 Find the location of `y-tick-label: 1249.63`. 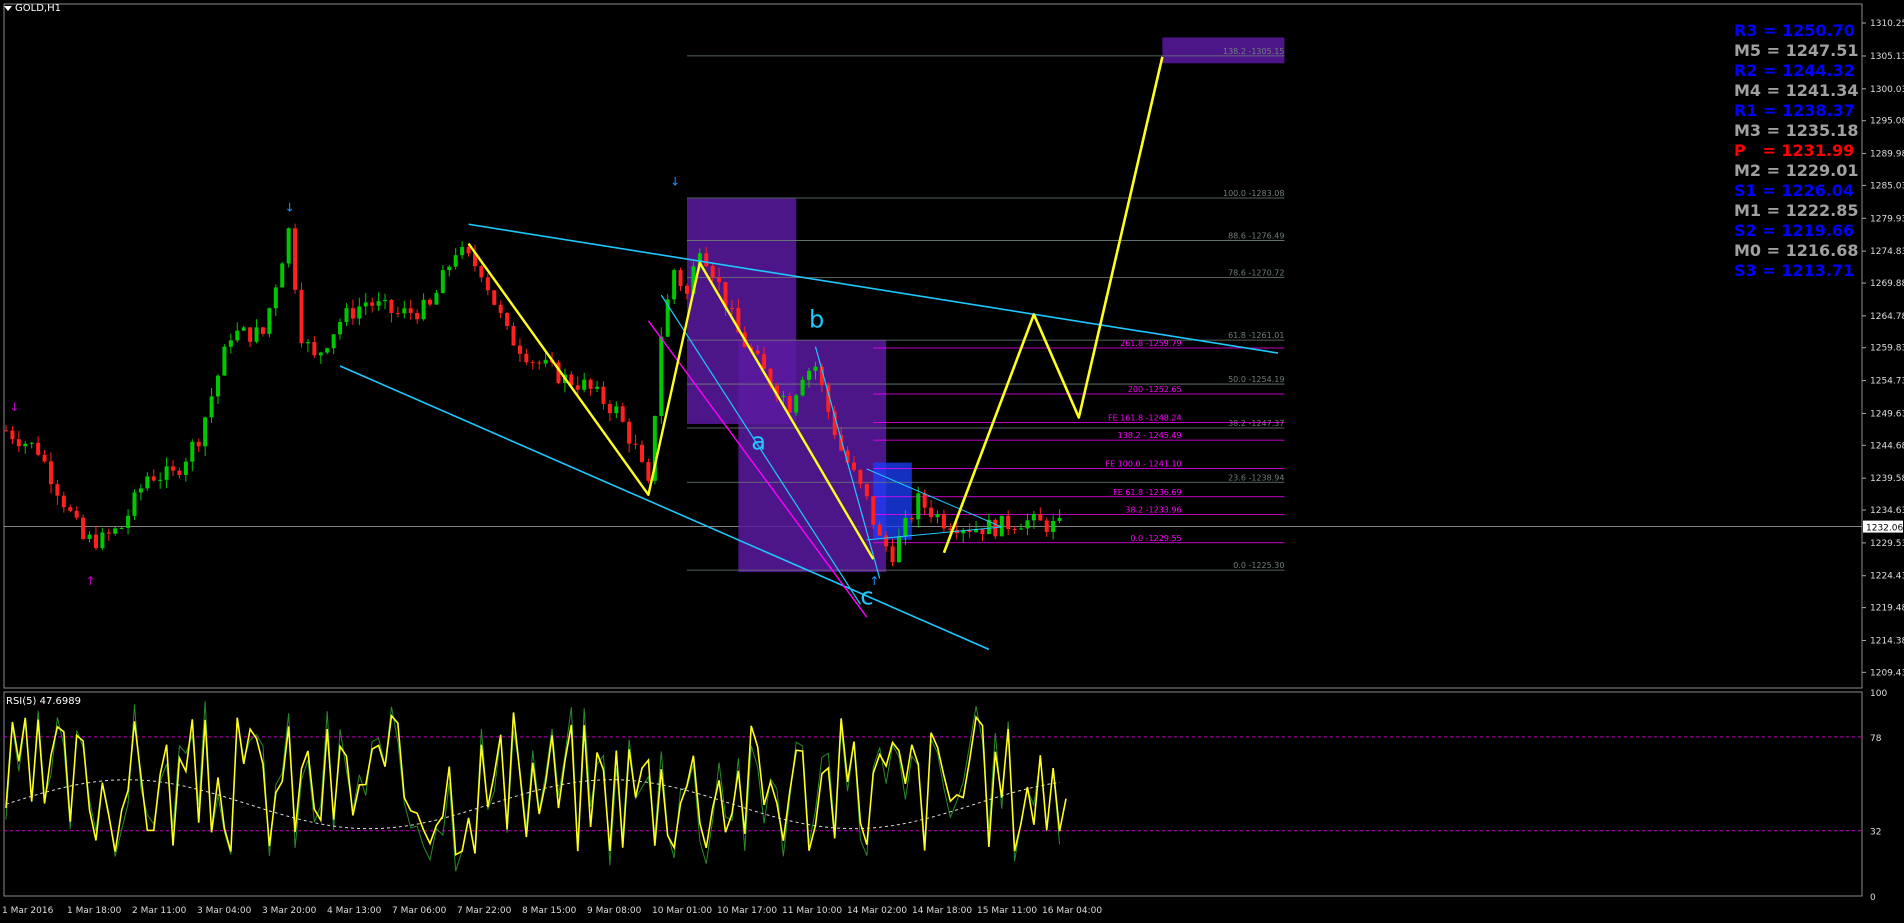

y-tick-label: 1249.63 is located at coordinates (1887, 414).